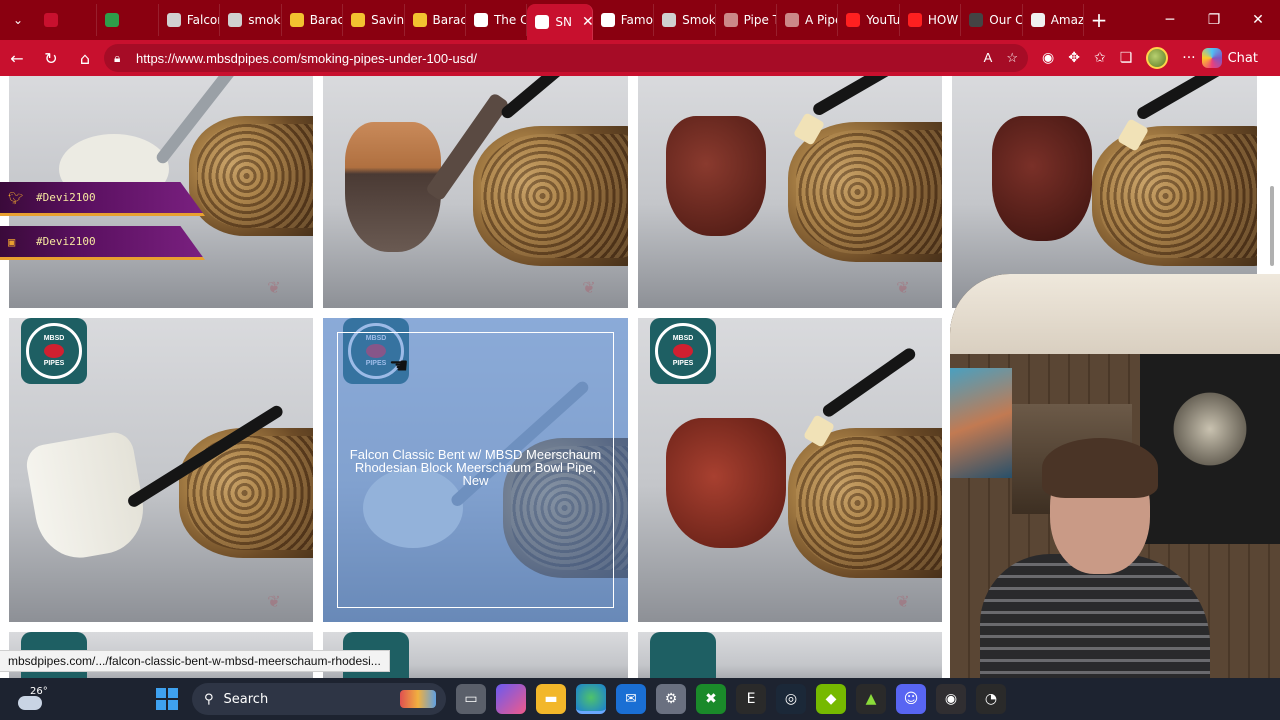 Image resolution: width=1280 pixels, height=720 pixels. I want to click on browser-tab: HOW I, so click(931, 20).